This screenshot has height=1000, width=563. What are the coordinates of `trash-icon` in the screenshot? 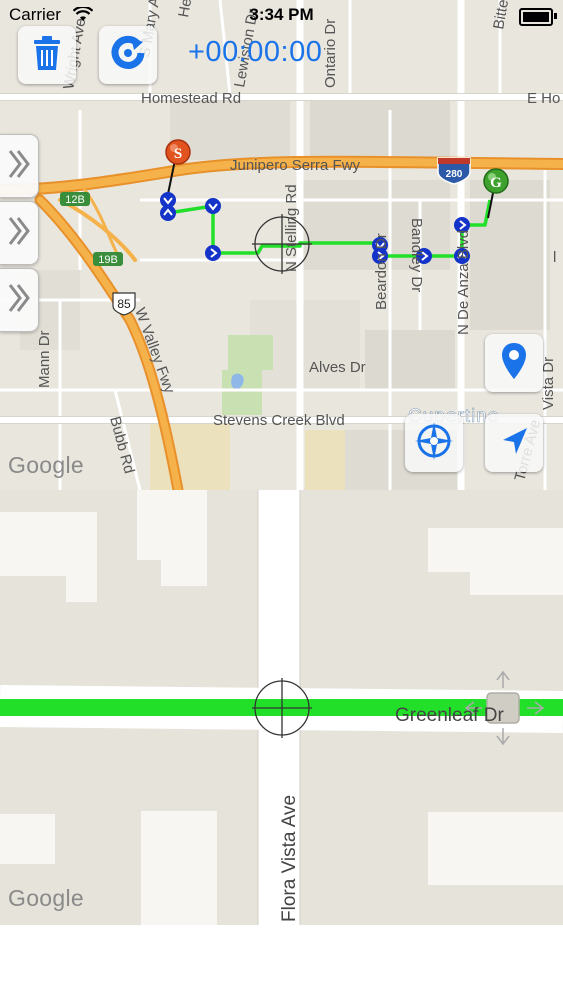 It's located at (47, 55).